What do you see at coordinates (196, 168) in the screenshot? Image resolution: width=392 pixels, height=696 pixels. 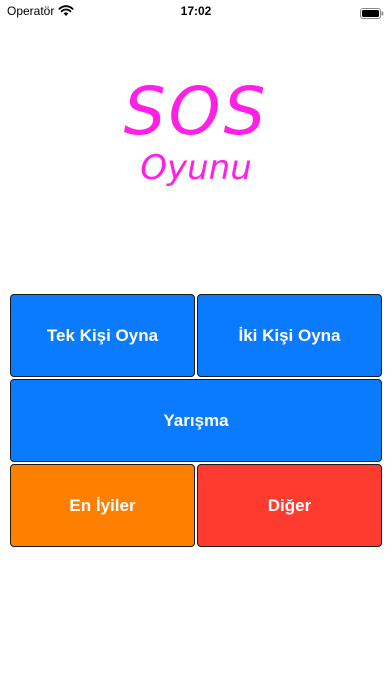 I see `app-subtitle: Oyunu` at bounding box center [196, 168].